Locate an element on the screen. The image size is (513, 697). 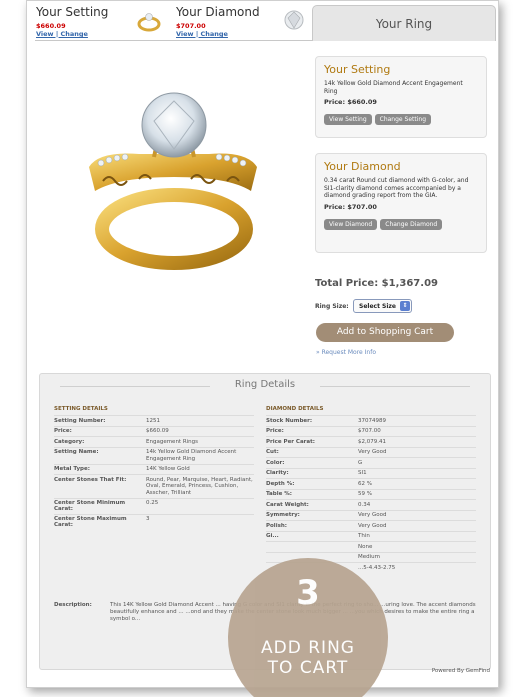
step-number: 3 is located at coordinates (308, 593).